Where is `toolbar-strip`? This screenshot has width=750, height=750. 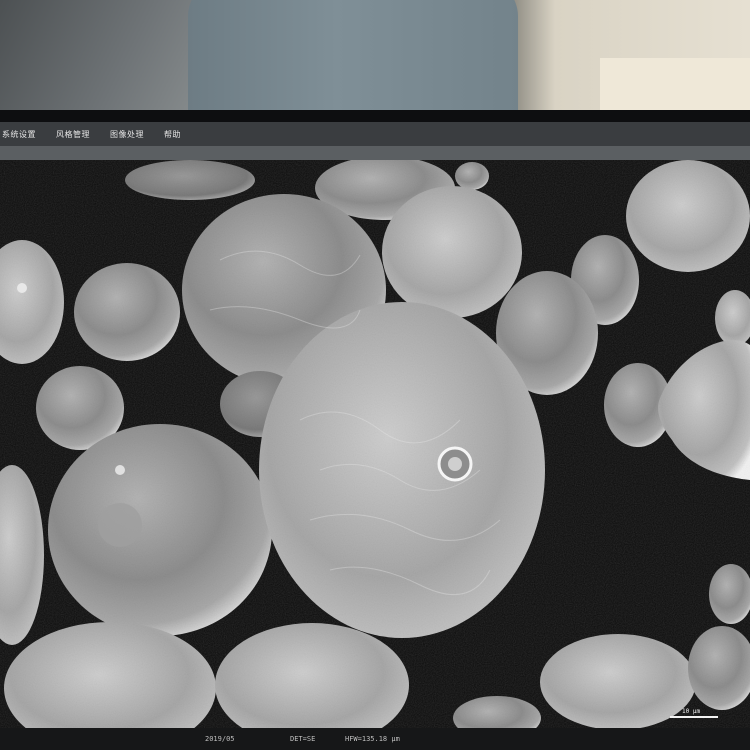 toolbar-strip is located at coordinates (375, 153).